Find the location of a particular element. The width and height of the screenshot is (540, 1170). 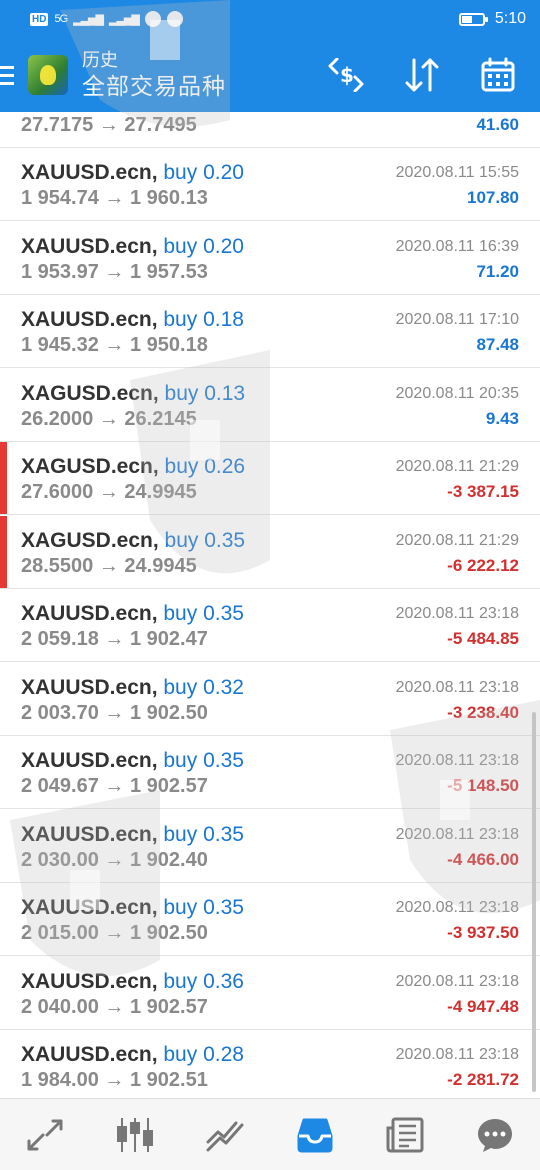

sort-icon is located at coordinates (422, 75).